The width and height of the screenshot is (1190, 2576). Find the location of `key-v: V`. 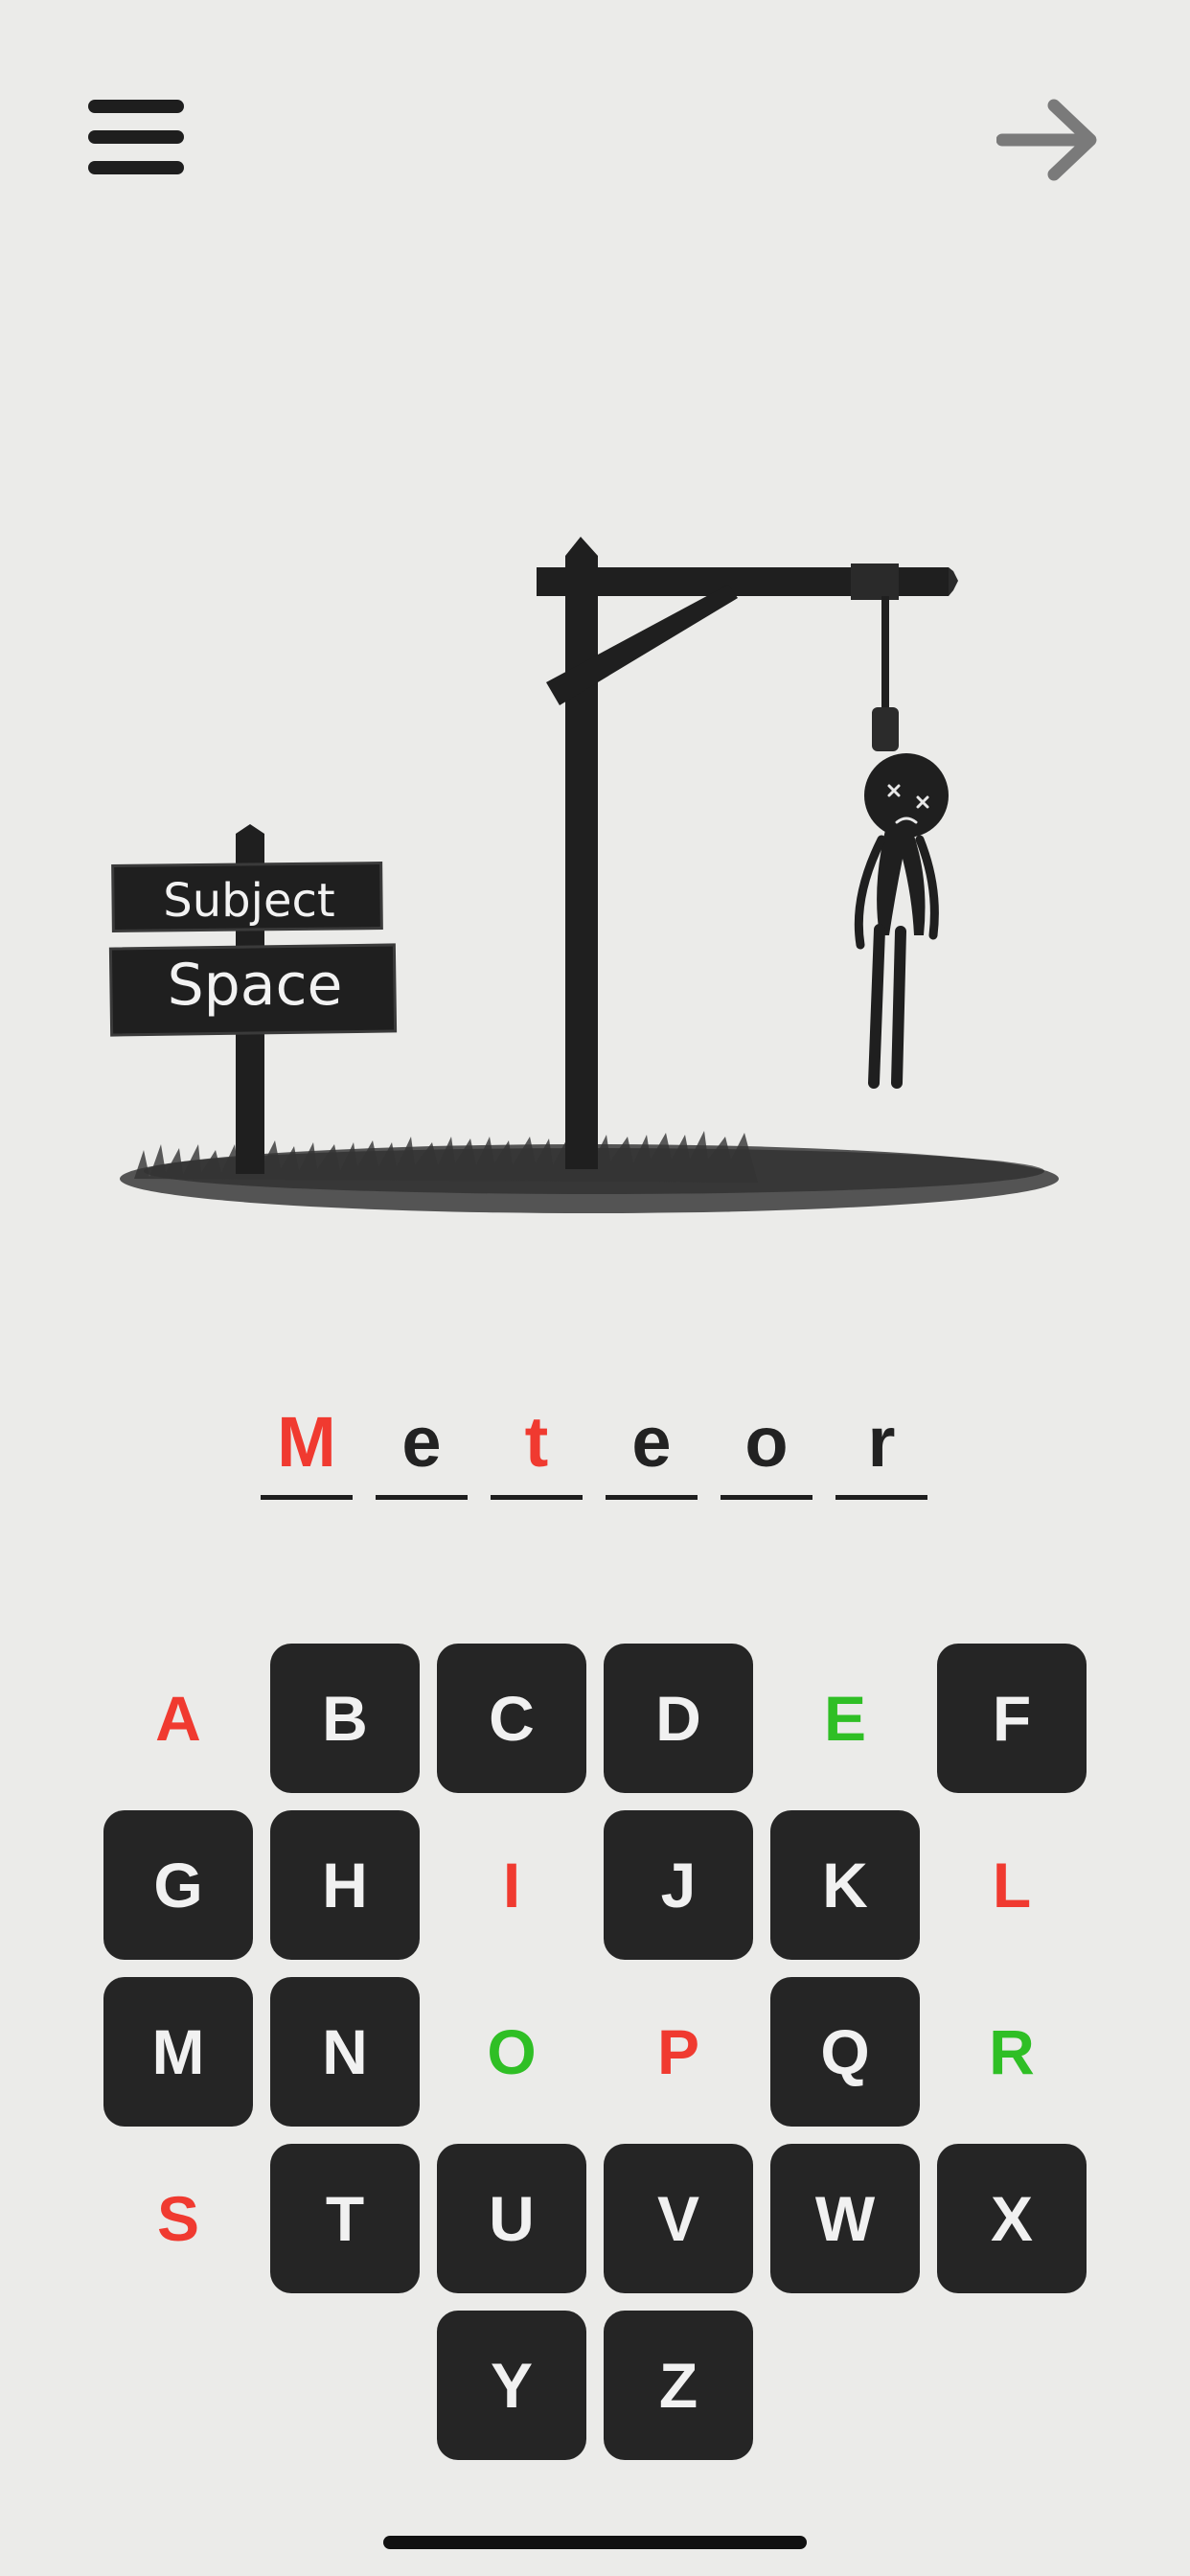

key-v: V is located at coordinates (679, 2218).